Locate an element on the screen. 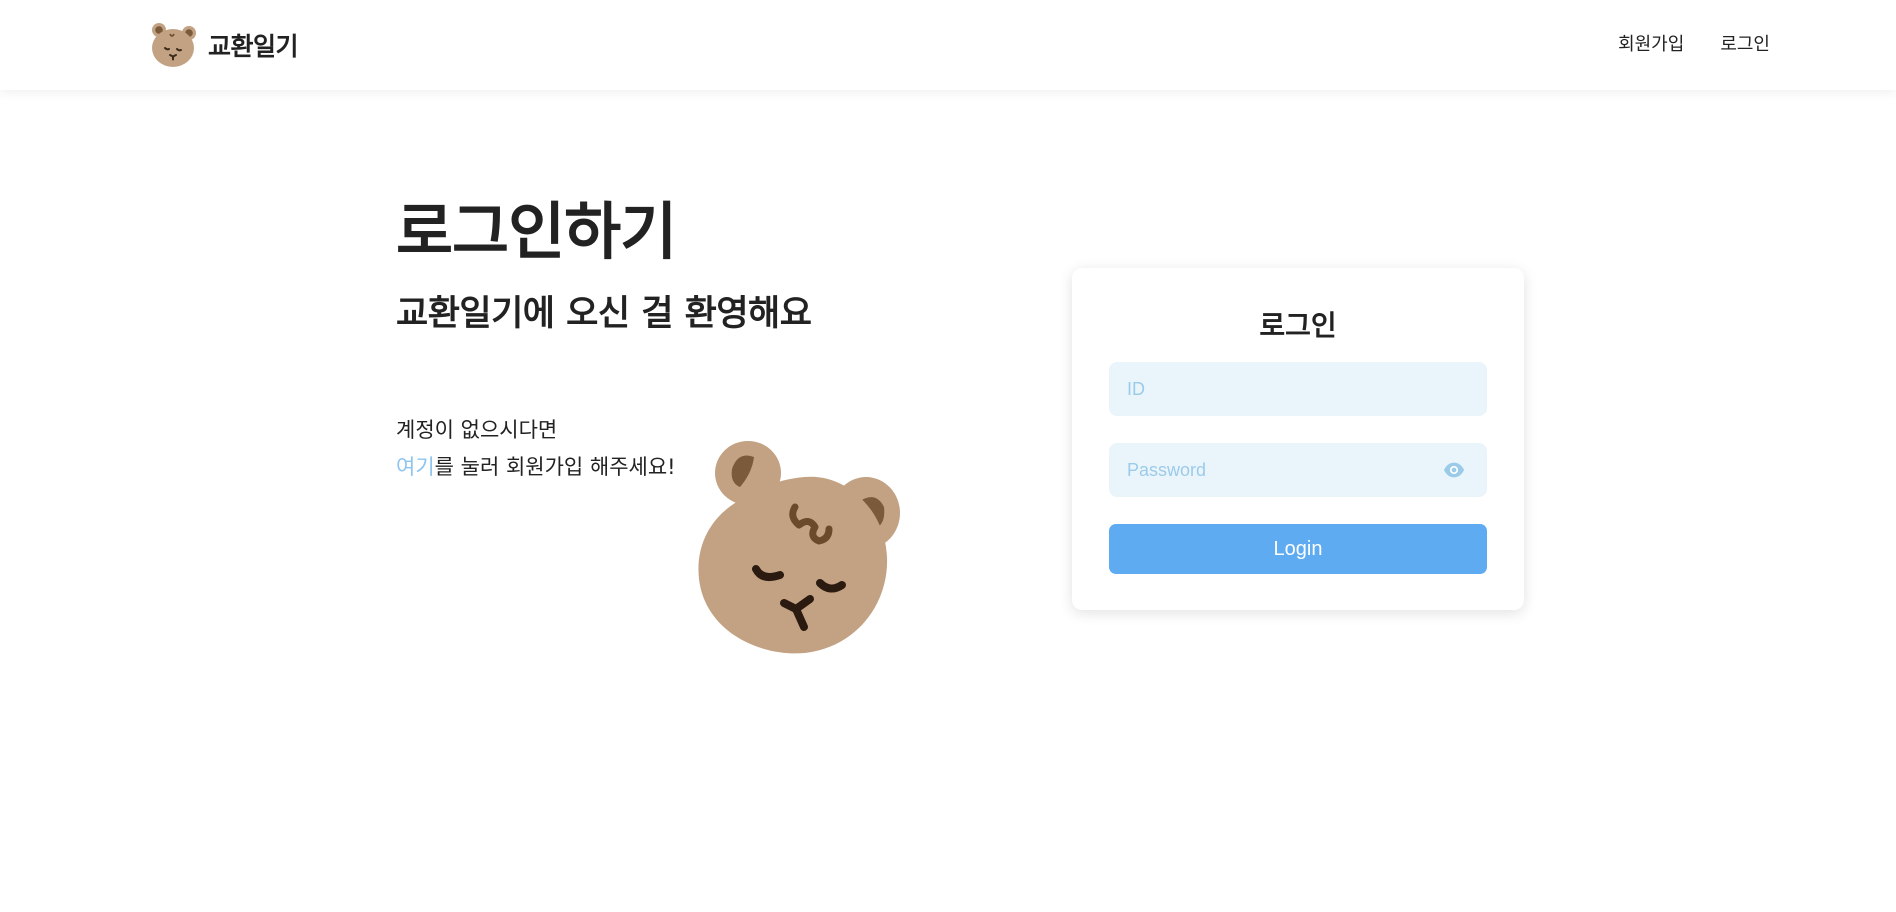  signup-hint: 계정이 없으시다면 여기를 눌러 회원가입 해주세요! is located at coordinates (536, 449).